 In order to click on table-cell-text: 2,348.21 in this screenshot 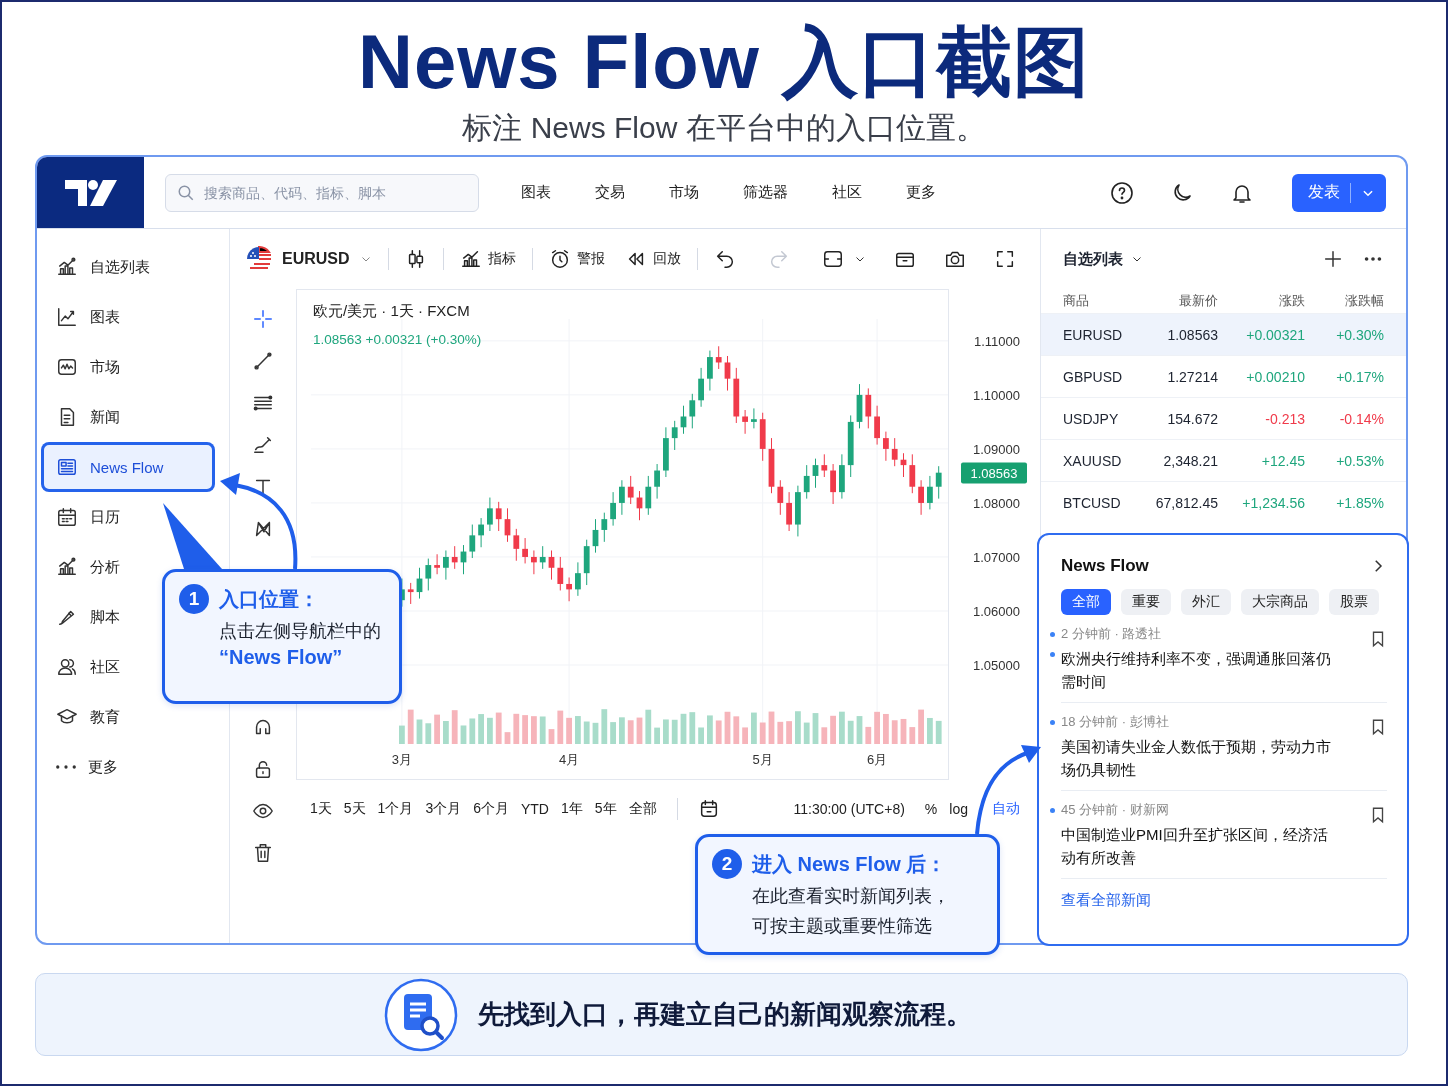, I will do `click(1190, 460)`.